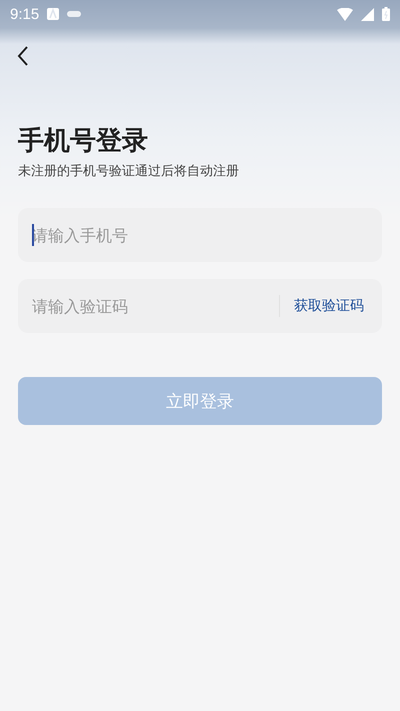 Image resolution: width=400 pixels, height=711 pixels. Describe the element at coordinates (345, 14) in the screenshot. I see `wifi-icon` at that location.